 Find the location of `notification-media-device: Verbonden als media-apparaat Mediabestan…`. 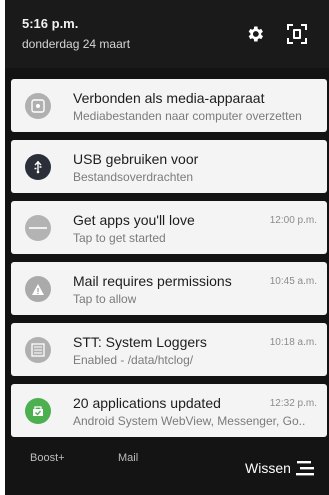

notification-media-device: Verbonden als media-apparaat Mediabestan… is located at coordinates (169, 105).